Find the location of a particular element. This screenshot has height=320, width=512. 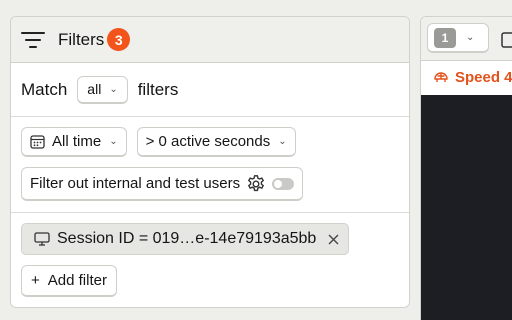

filter-lines-icon is located at coordinates (34, 40).